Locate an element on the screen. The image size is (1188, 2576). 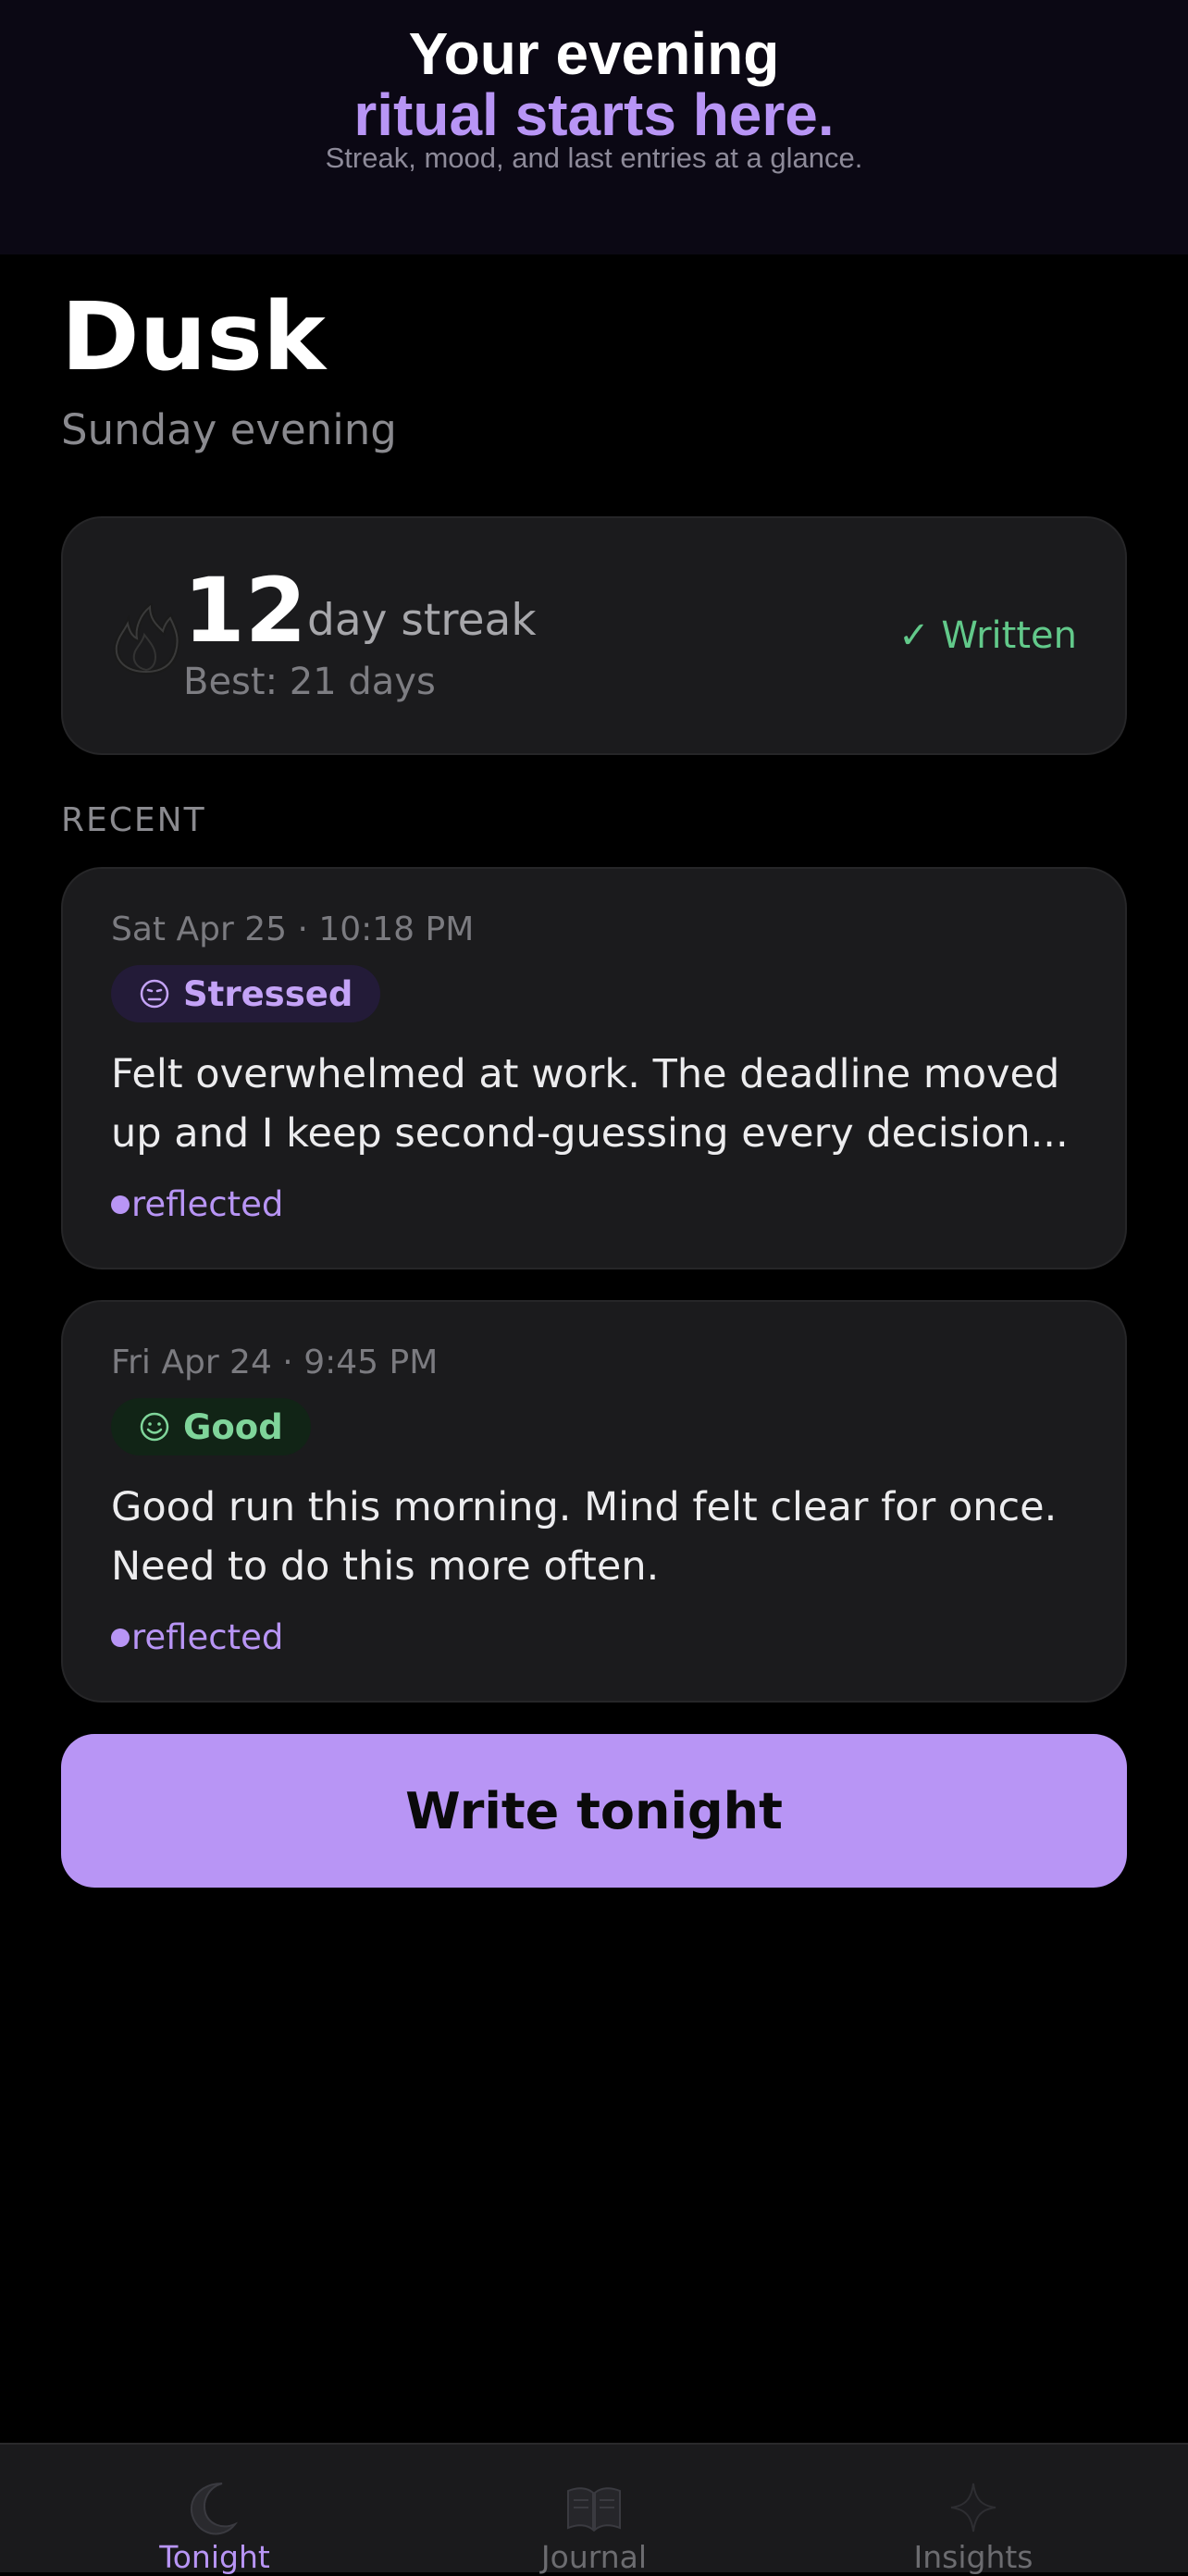
tab-bar: Tonight Journal Insights is located at coordinates (594, 2509).